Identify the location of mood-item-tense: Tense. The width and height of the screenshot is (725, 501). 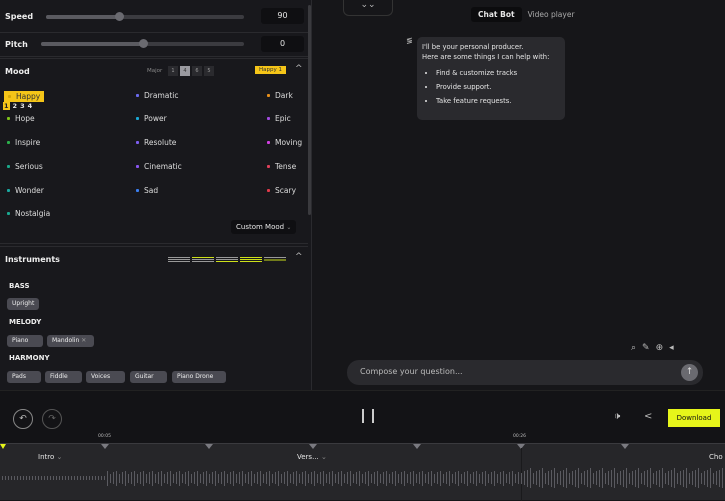
(280, 166).